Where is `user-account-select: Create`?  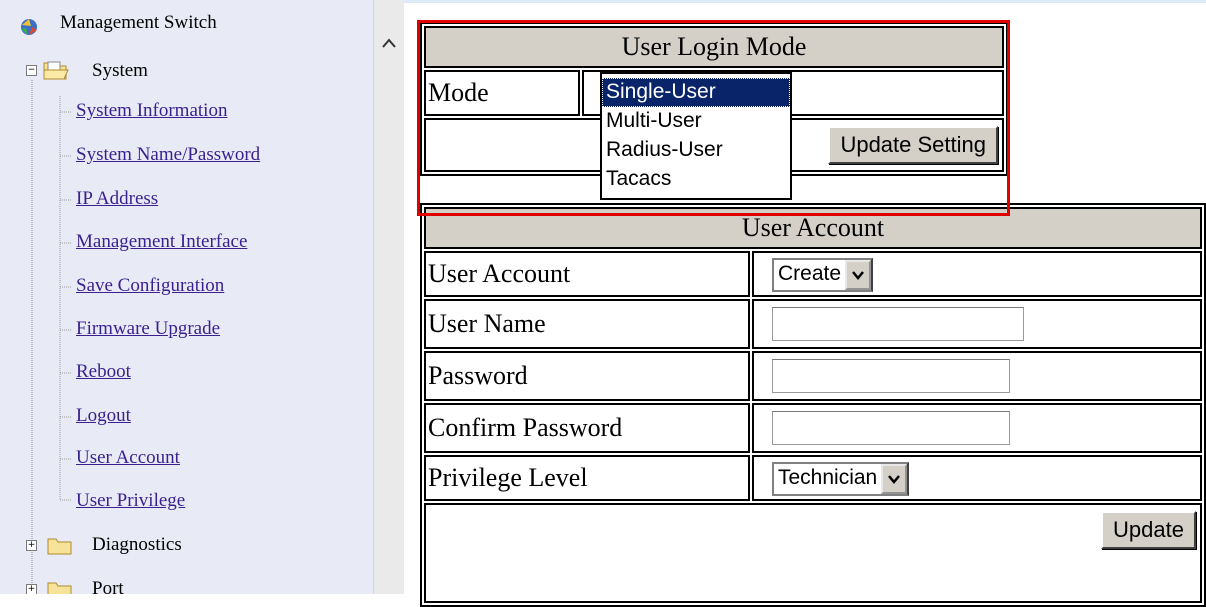
user-account-select: Create is located at coordinates (823, 274).